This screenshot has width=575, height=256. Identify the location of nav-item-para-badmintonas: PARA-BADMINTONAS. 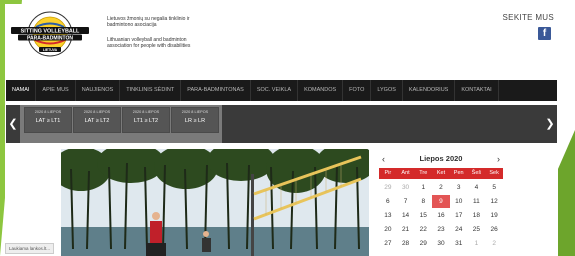
(216, 90).